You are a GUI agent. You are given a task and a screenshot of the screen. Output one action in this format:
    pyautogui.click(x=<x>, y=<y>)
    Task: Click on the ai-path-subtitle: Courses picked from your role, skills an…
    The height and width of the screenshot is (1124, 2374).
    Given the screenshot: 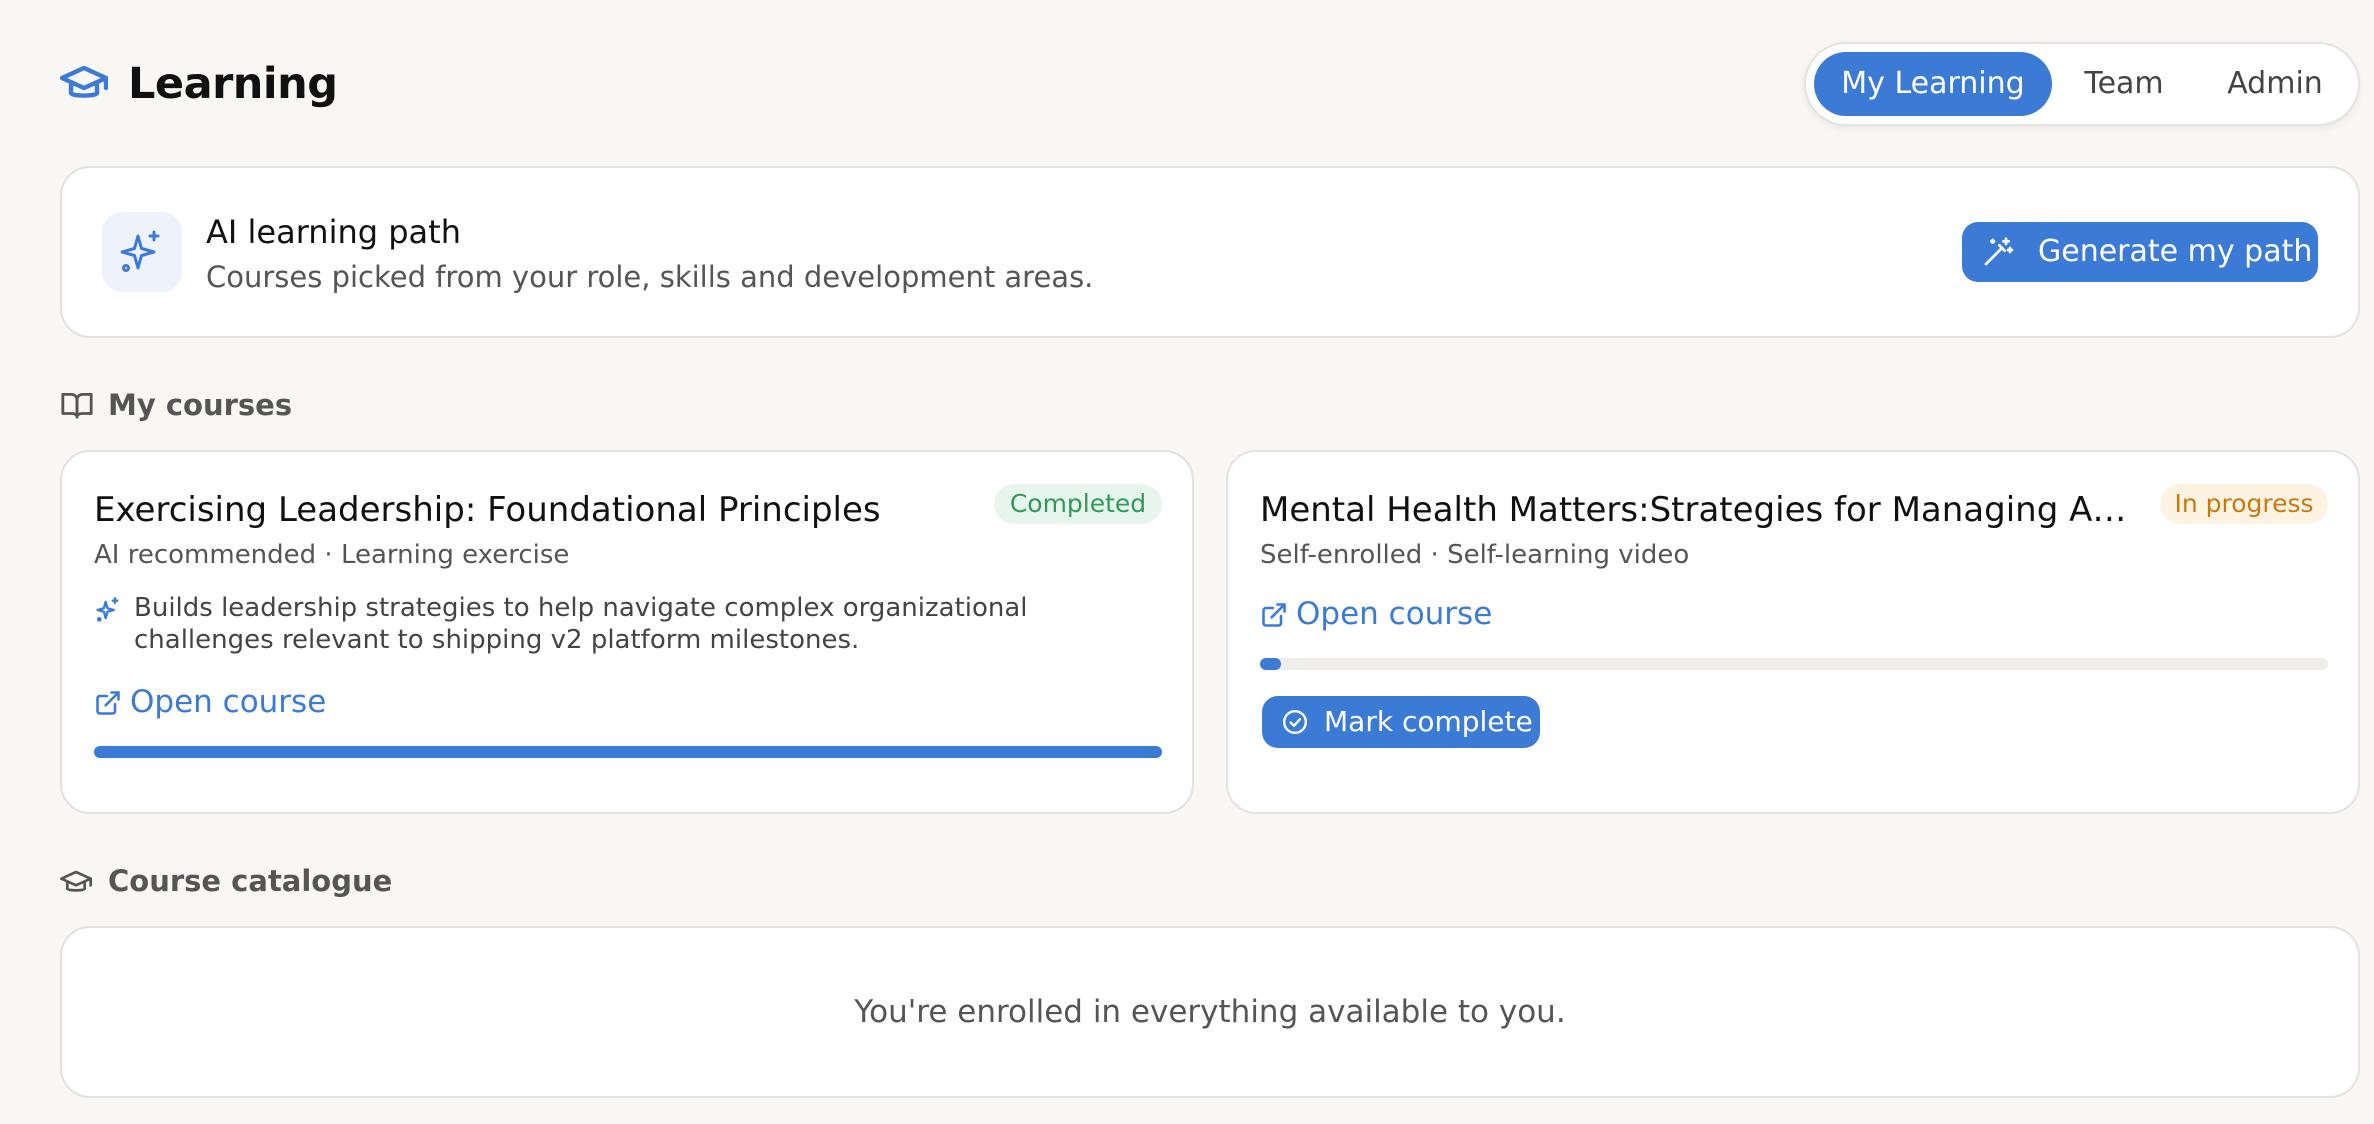 What is the action you would take?
    pyautogui.click(x=650, y=277)
    